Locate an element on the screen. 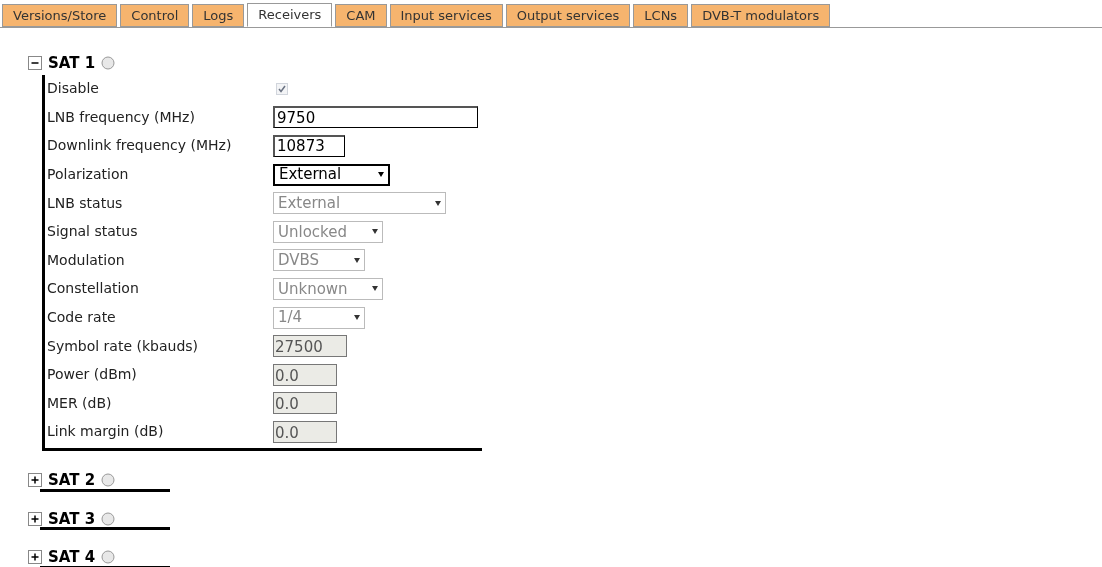 The height and width of the screenshot is (567, 1102). input-field: 9750 is located at coordinates (375, 117).